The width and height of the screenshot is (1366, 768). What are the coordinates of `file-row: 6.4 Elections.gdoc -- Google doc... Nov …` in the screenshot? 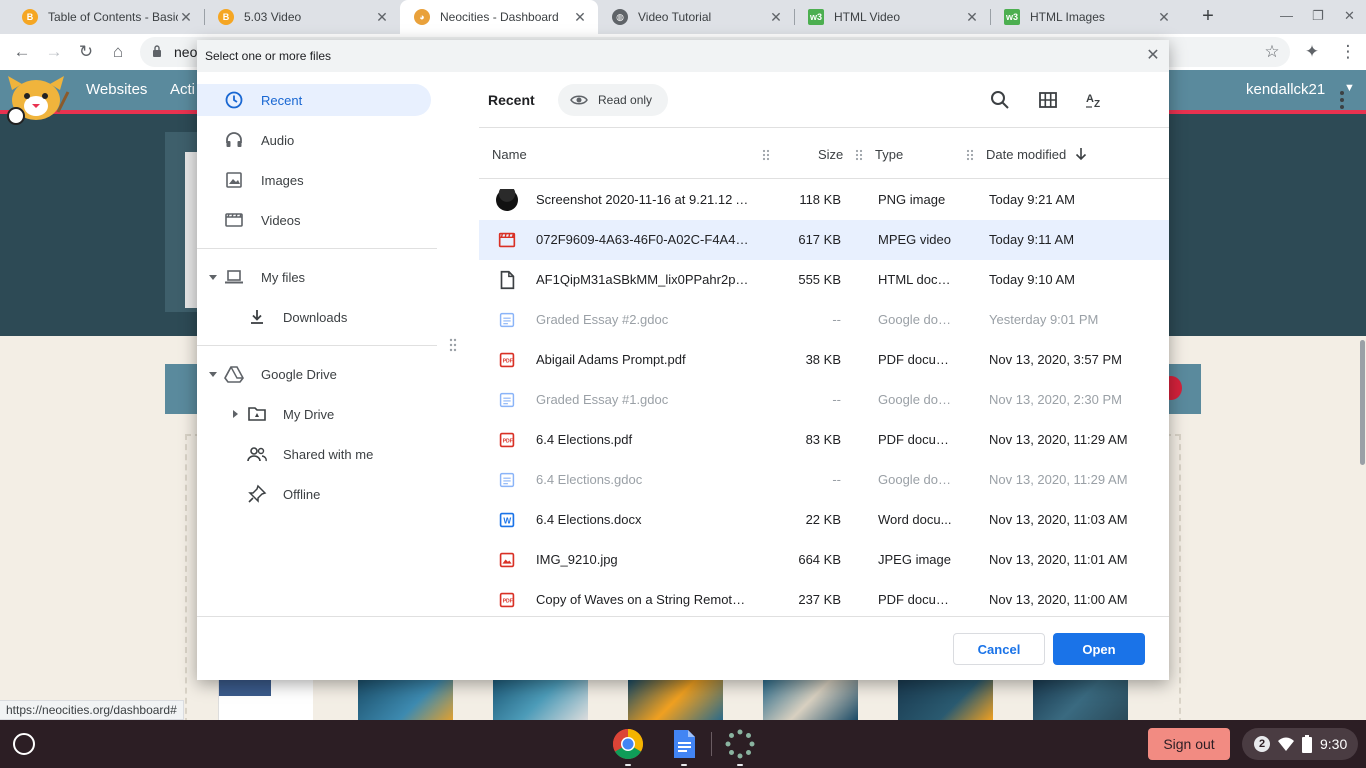 It's located at (824, 480).